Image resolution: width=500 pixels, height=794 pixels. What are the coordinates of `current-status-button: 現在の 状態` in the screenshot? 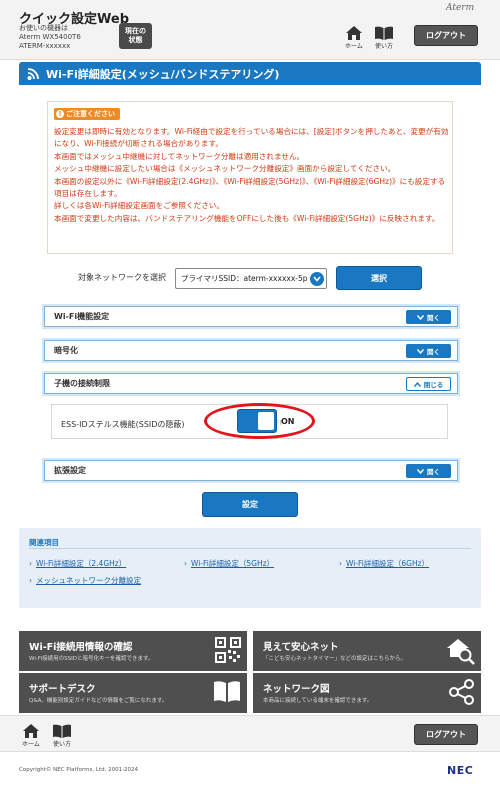 It's located at (135, 36).